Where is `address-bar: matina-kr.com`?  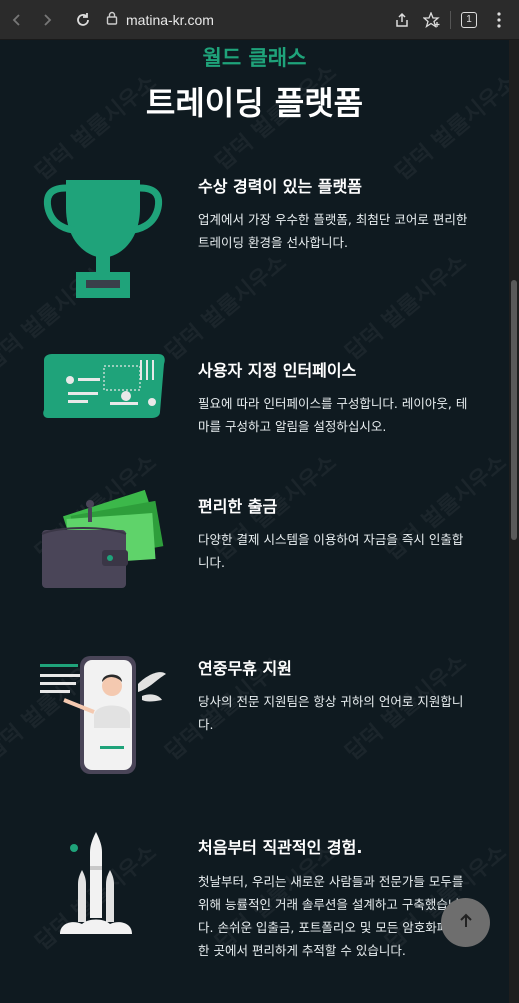
address-bar: matina-kr.com is located at coordinates (245, 19).